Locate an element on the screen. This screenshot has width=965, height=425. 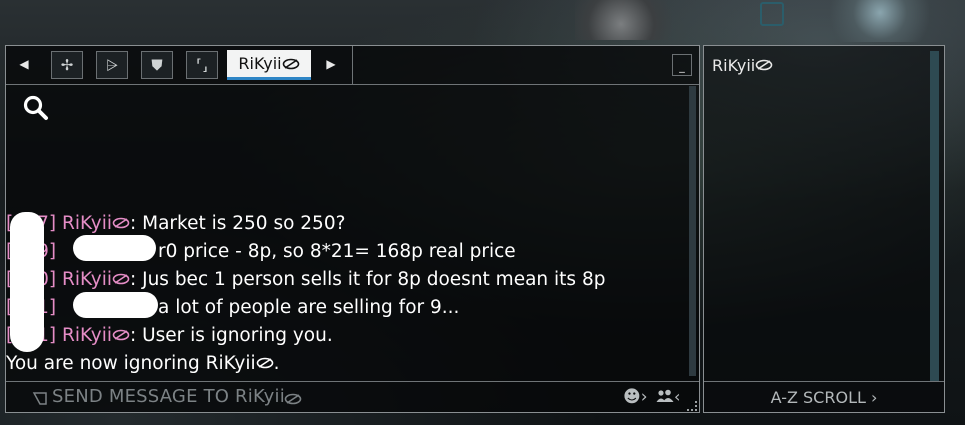
az-scroll-button: A-Z SCROLL › is located at coordinates (824, 397).